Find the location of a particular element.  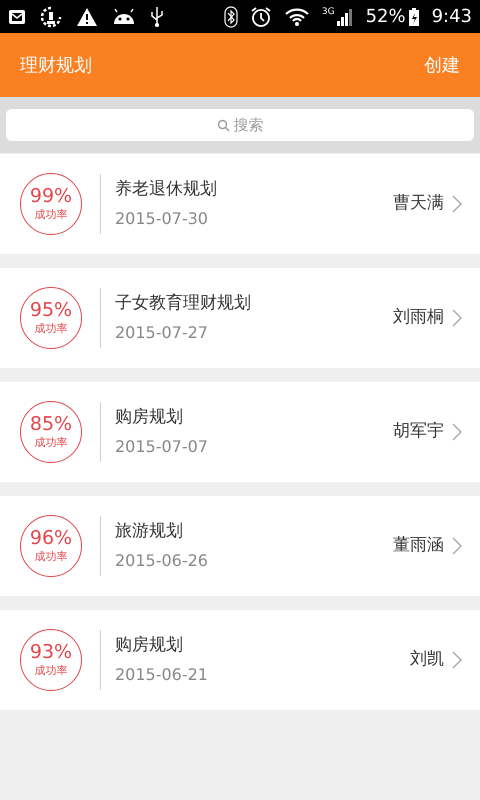

wifi-icon is located at coordinates (297, 16).